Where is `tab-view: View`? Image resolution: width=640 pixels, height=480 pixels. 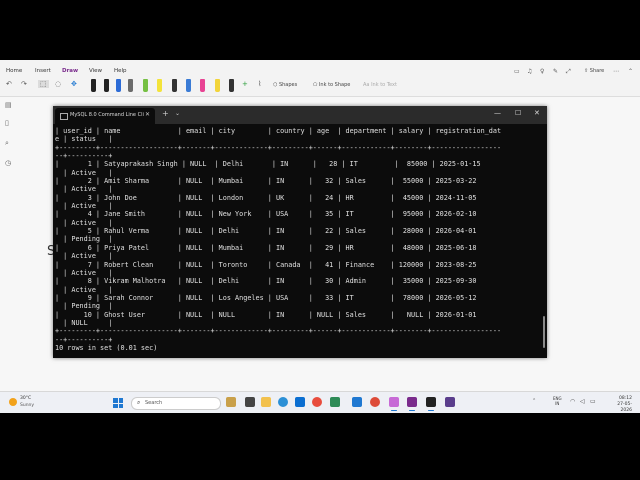 tab-view: View is located at coordinates (95, 71).